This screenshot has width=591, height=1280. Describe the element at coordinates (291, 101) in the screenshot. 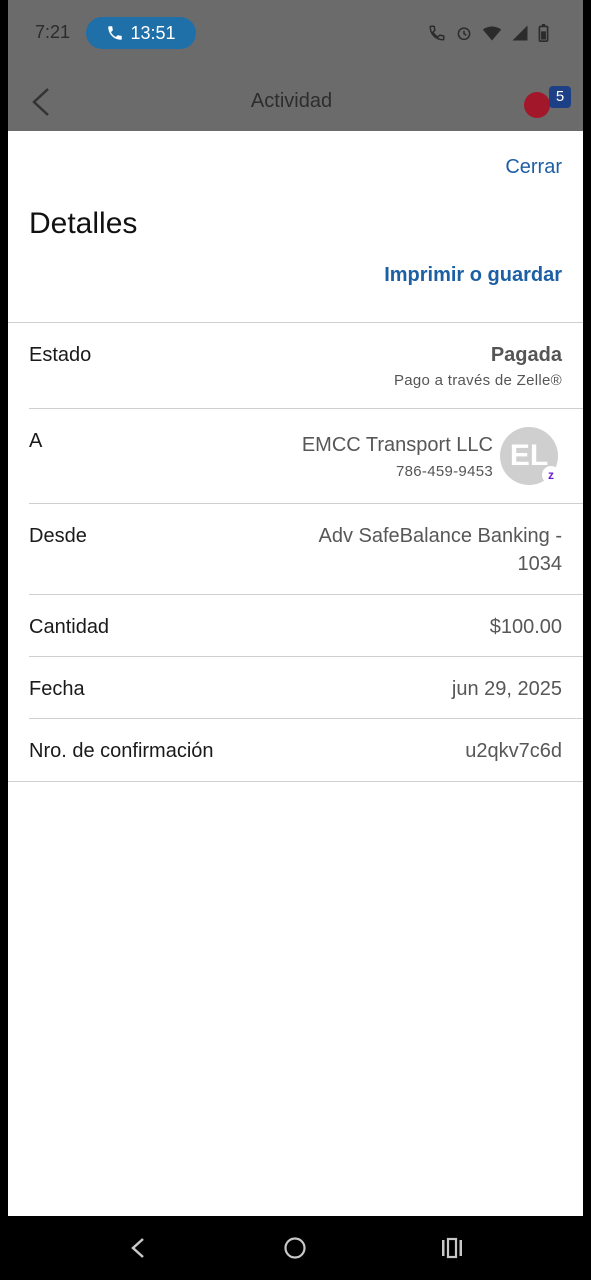

I see `app-bar-title: Actividad` at that location.